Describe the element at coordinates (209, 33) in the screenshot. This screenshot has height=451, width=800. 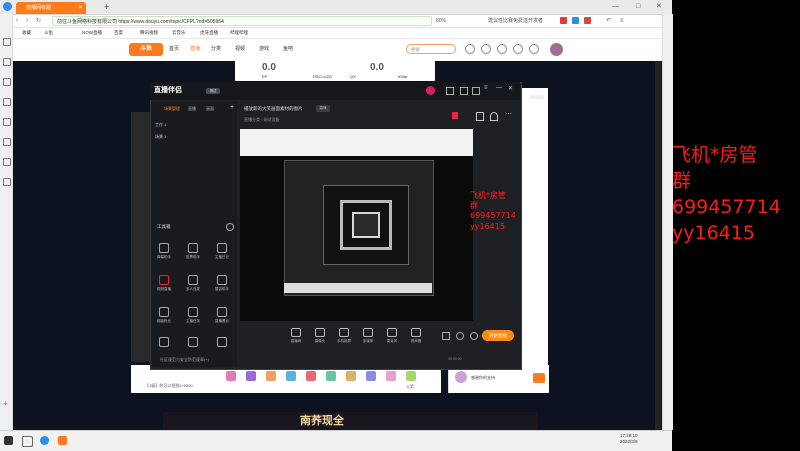
I see `bookmark-item: 虎牙直播` at that location.